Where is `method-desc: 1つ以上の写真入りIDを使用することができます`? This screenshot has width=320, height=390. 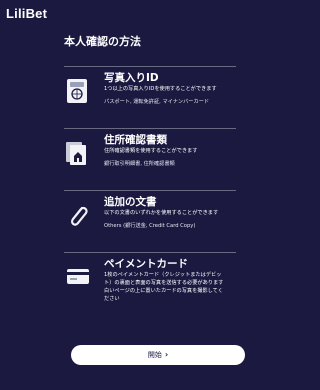 method-desc: 1つ以上の写真入りIDを使用することができます is located at coordinates (160, 89).